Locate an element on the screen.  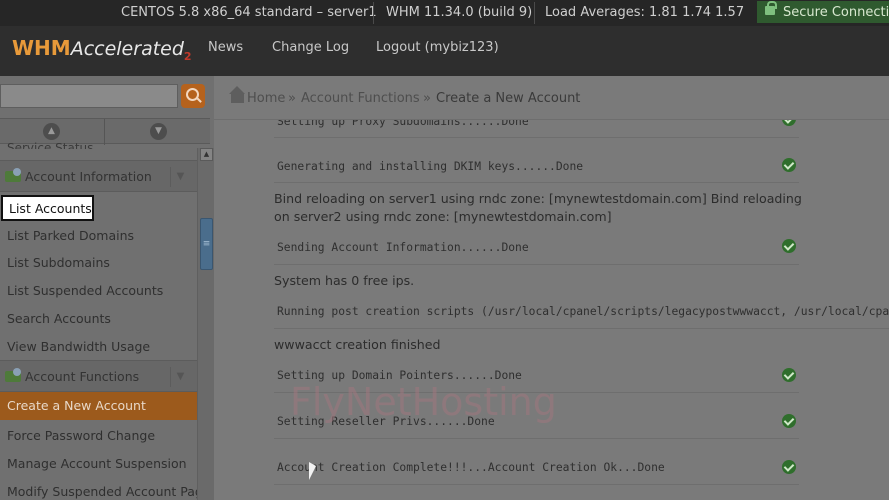
sidebar-item-label: Create a New Account is located at coordinates (76, 405).